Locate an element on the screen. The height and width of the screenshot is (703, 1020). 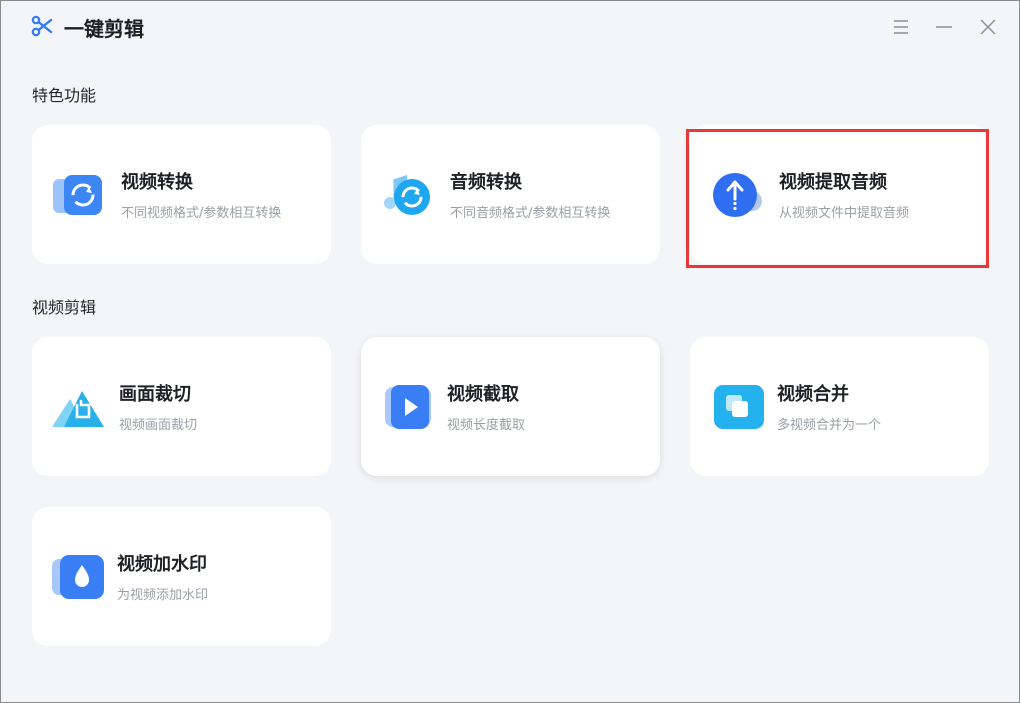
extract-audio-icon is located at coordinates (737, 195).